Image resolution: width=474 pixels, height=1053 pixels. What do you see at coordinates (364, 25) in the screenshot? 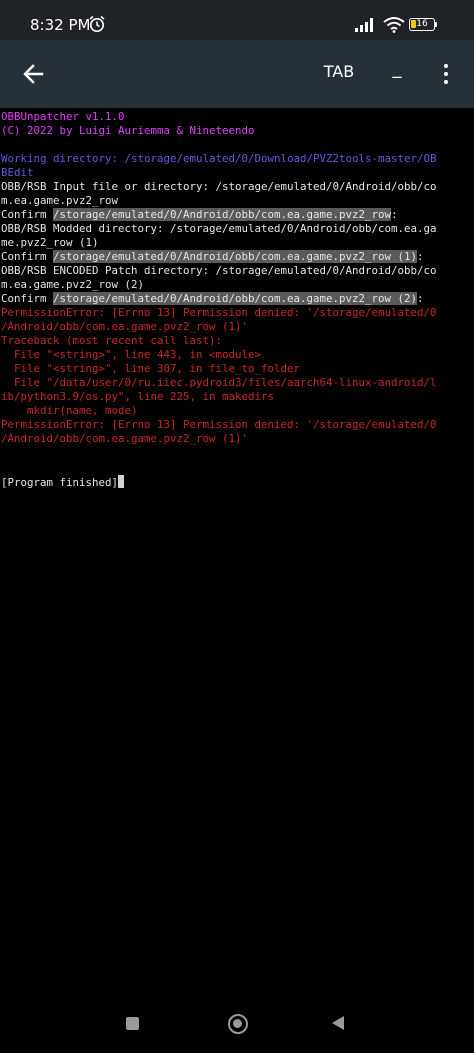
I see `signal-icon` at bounding box center [364, 25].